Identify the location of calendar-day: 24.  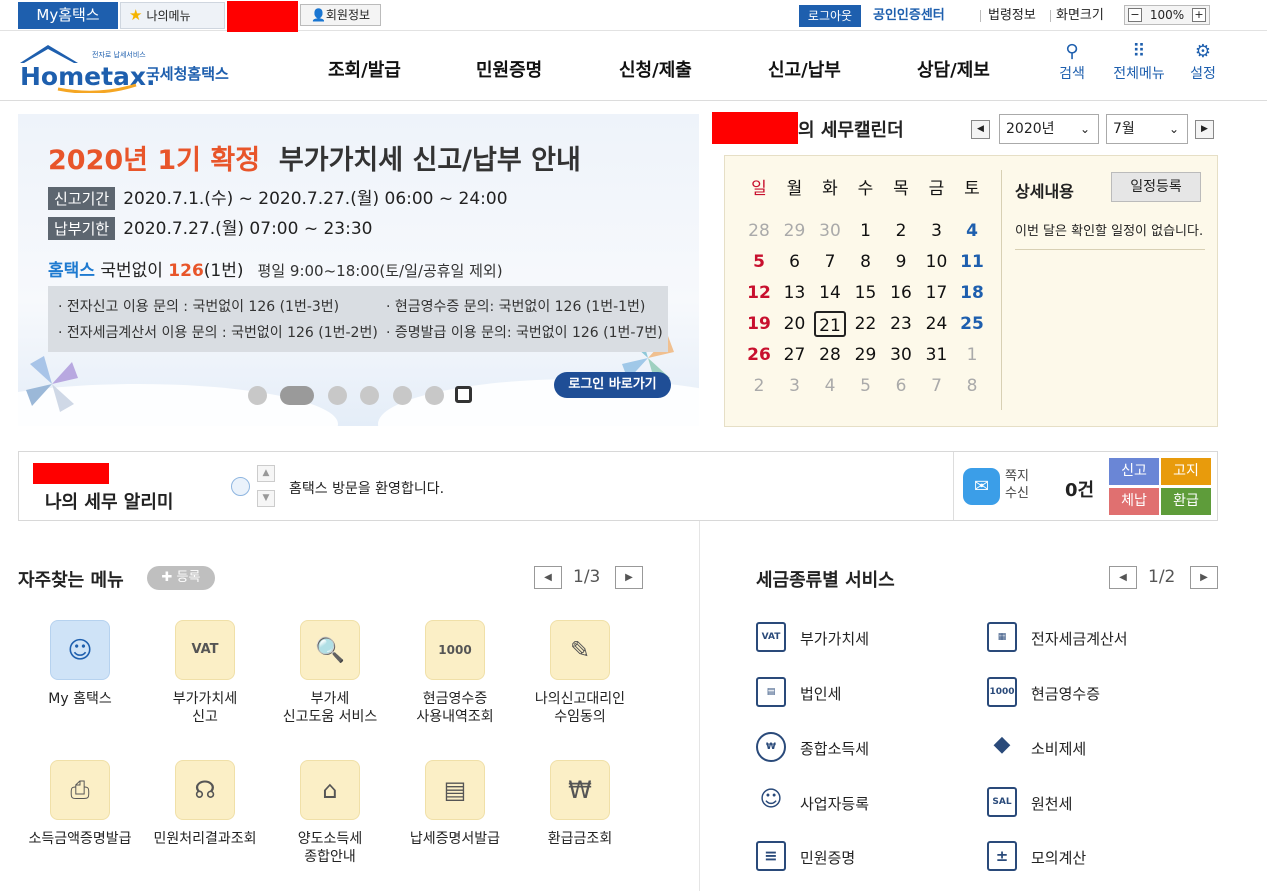
(937, 324).